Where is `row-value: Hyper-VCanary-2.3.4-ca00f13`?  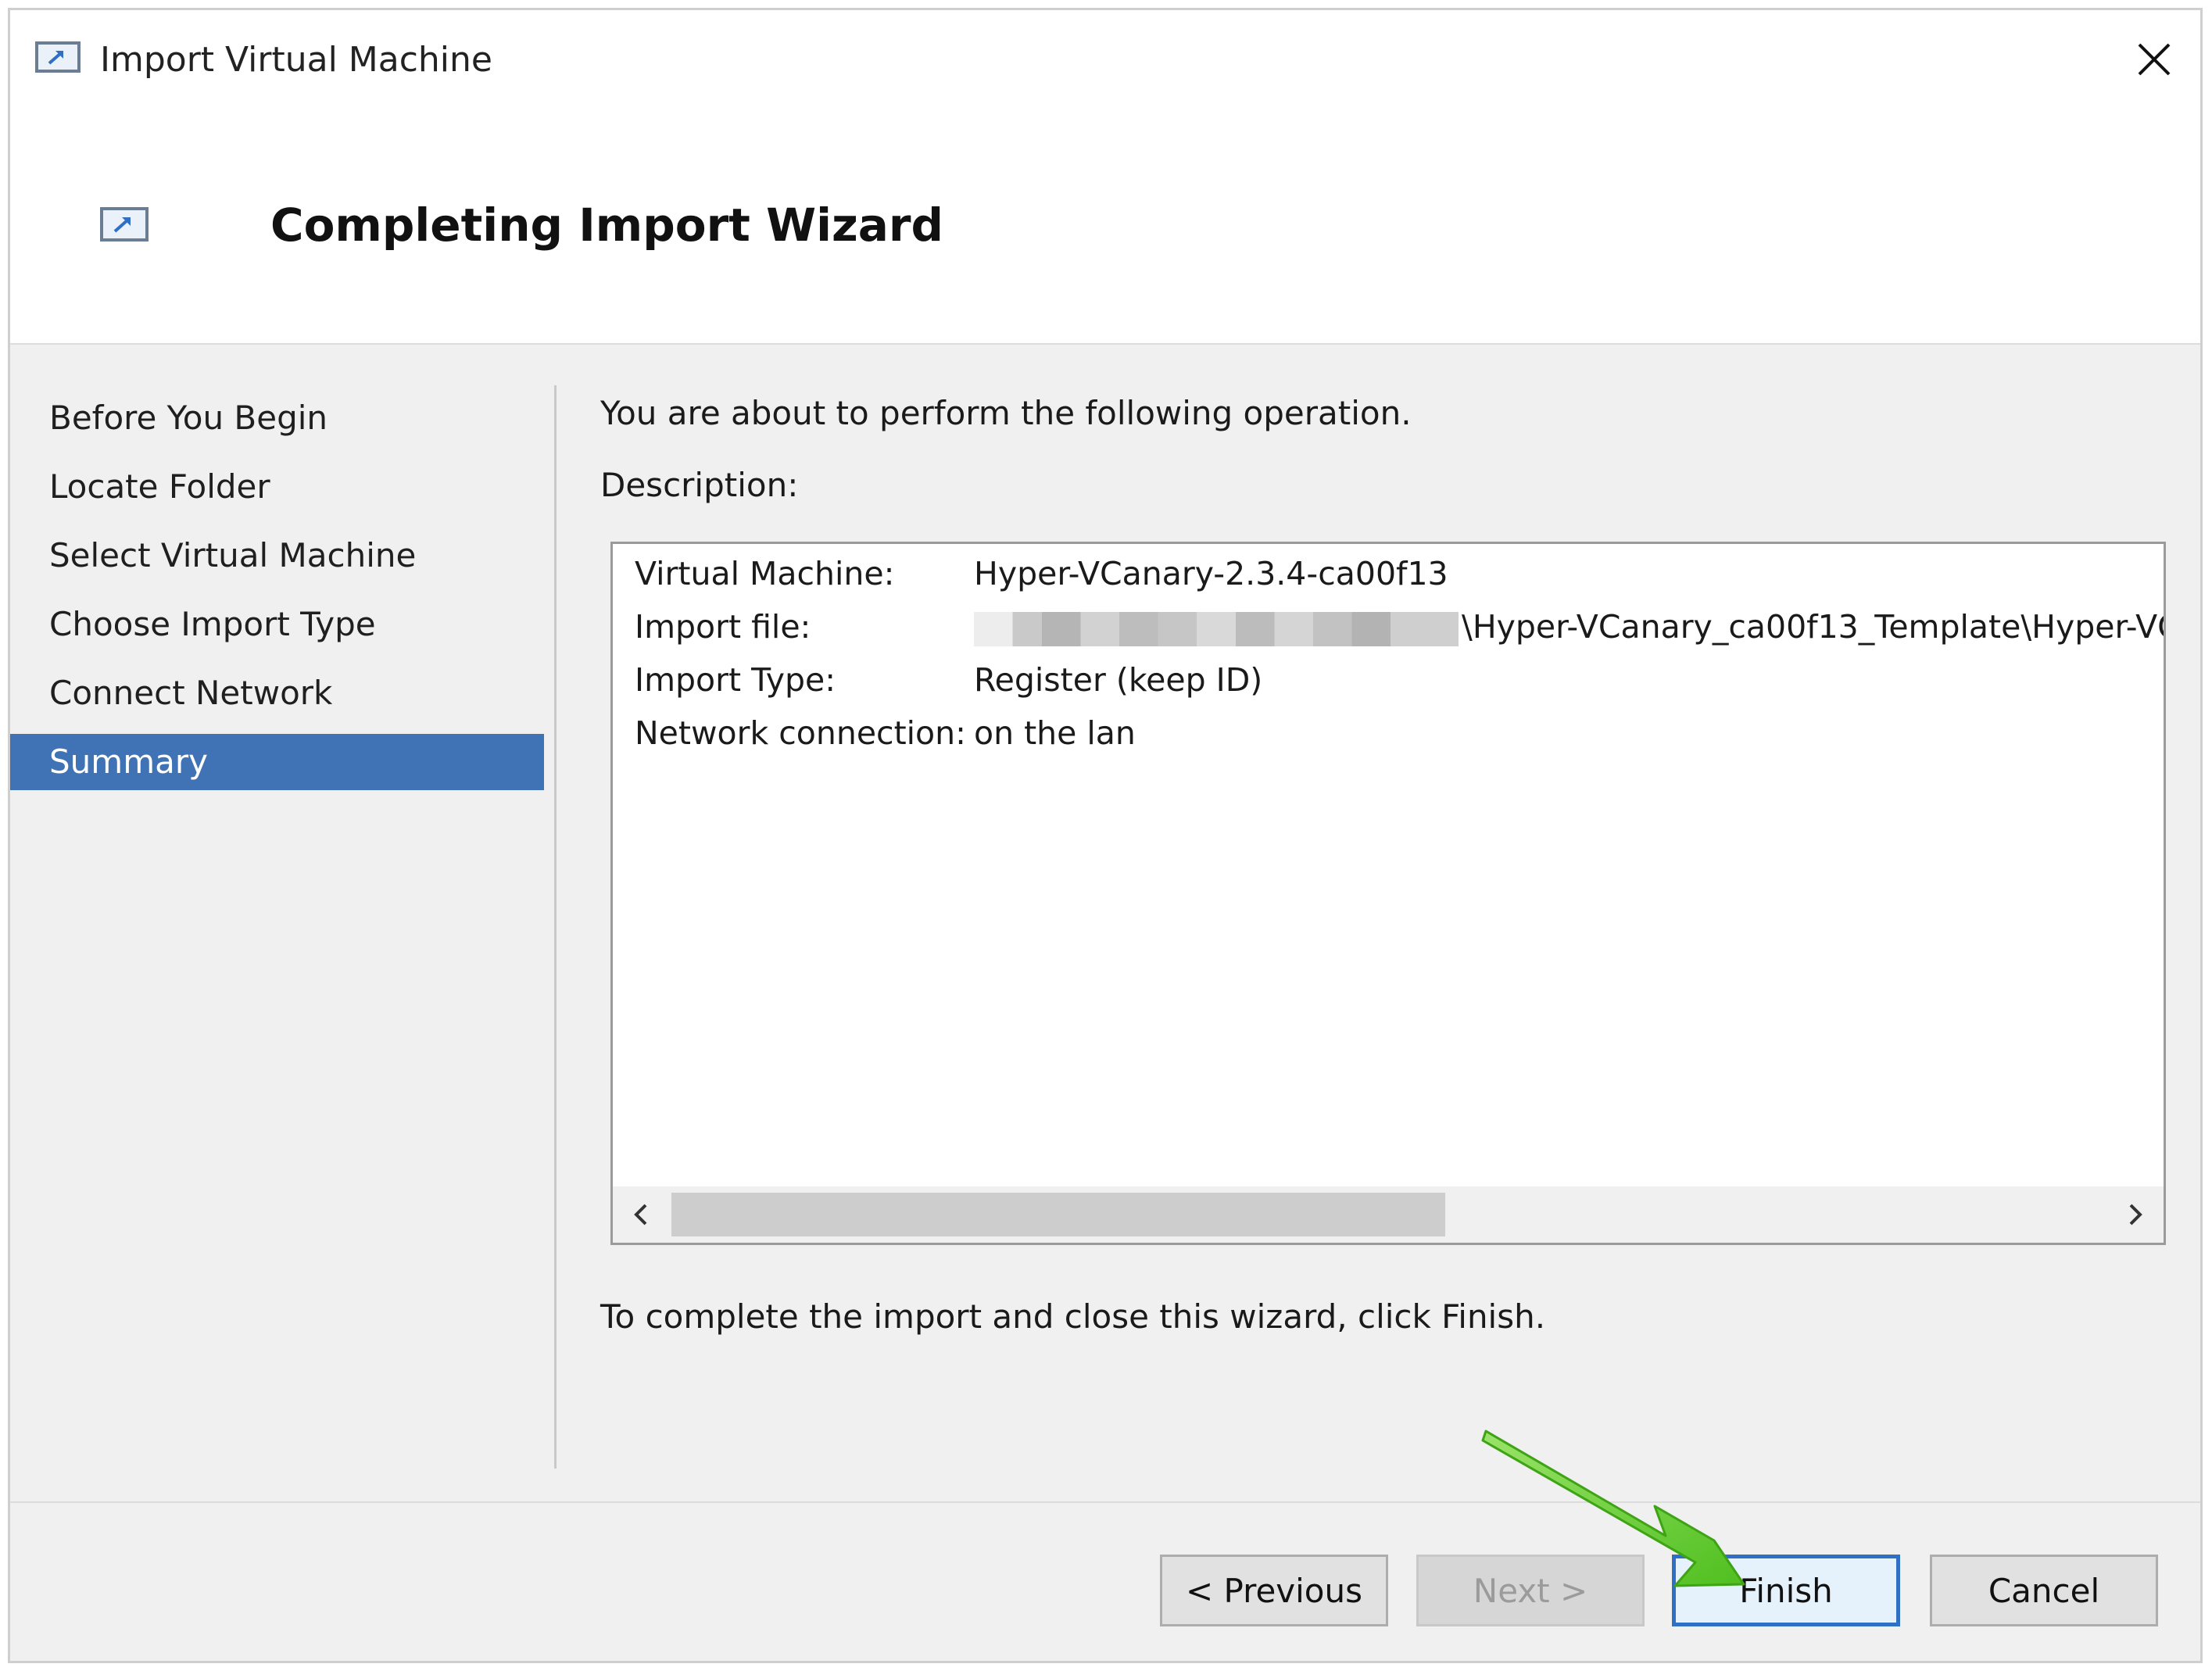
row-value: Hyper-VCanary-2.3.4-ca00f13 is located at coordinates (1211, 573).